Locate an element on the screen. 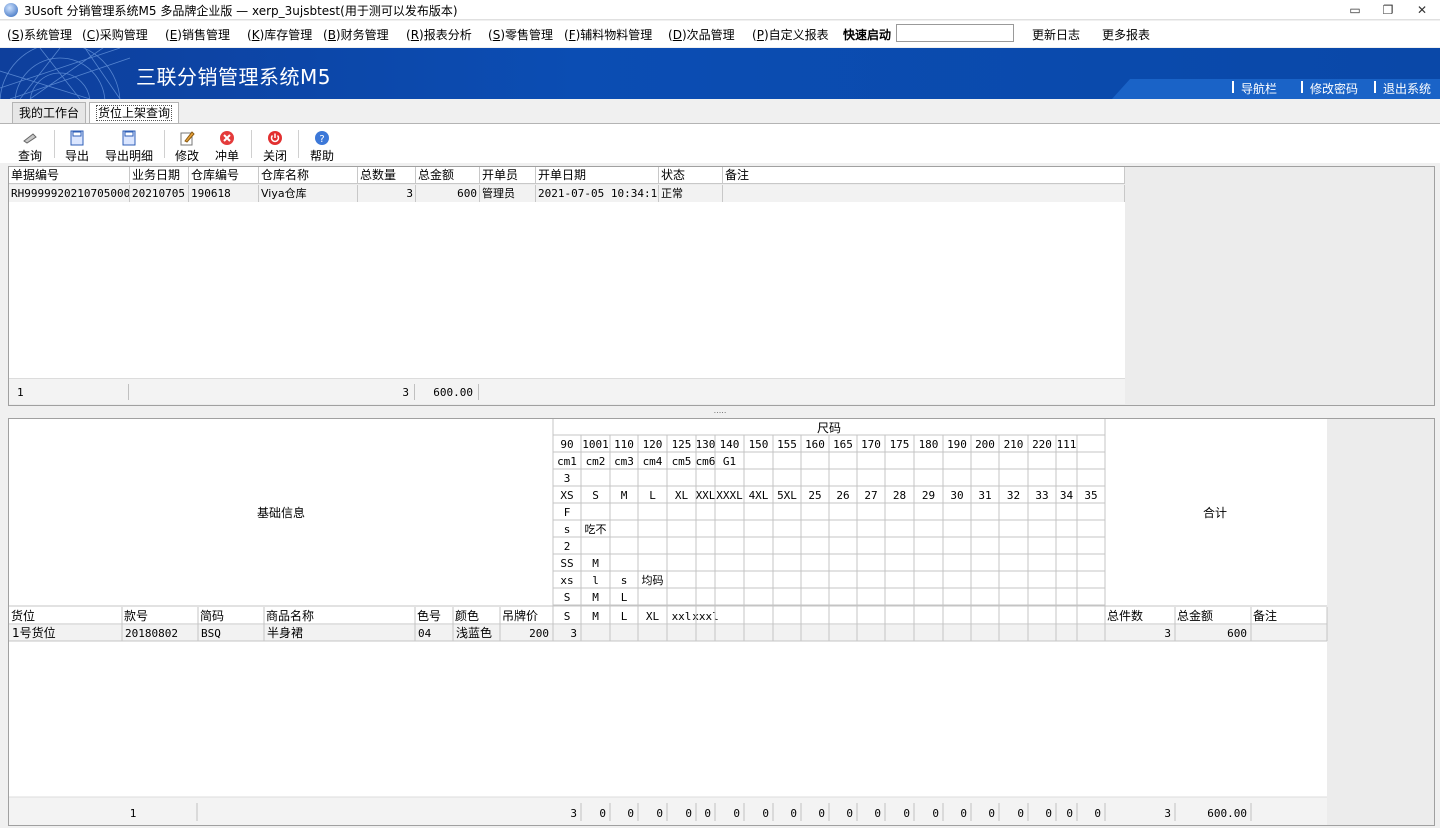 The height and width of the screenshot is (828, 1440). table-cell: 正常 is located at coordinates (691, 193).